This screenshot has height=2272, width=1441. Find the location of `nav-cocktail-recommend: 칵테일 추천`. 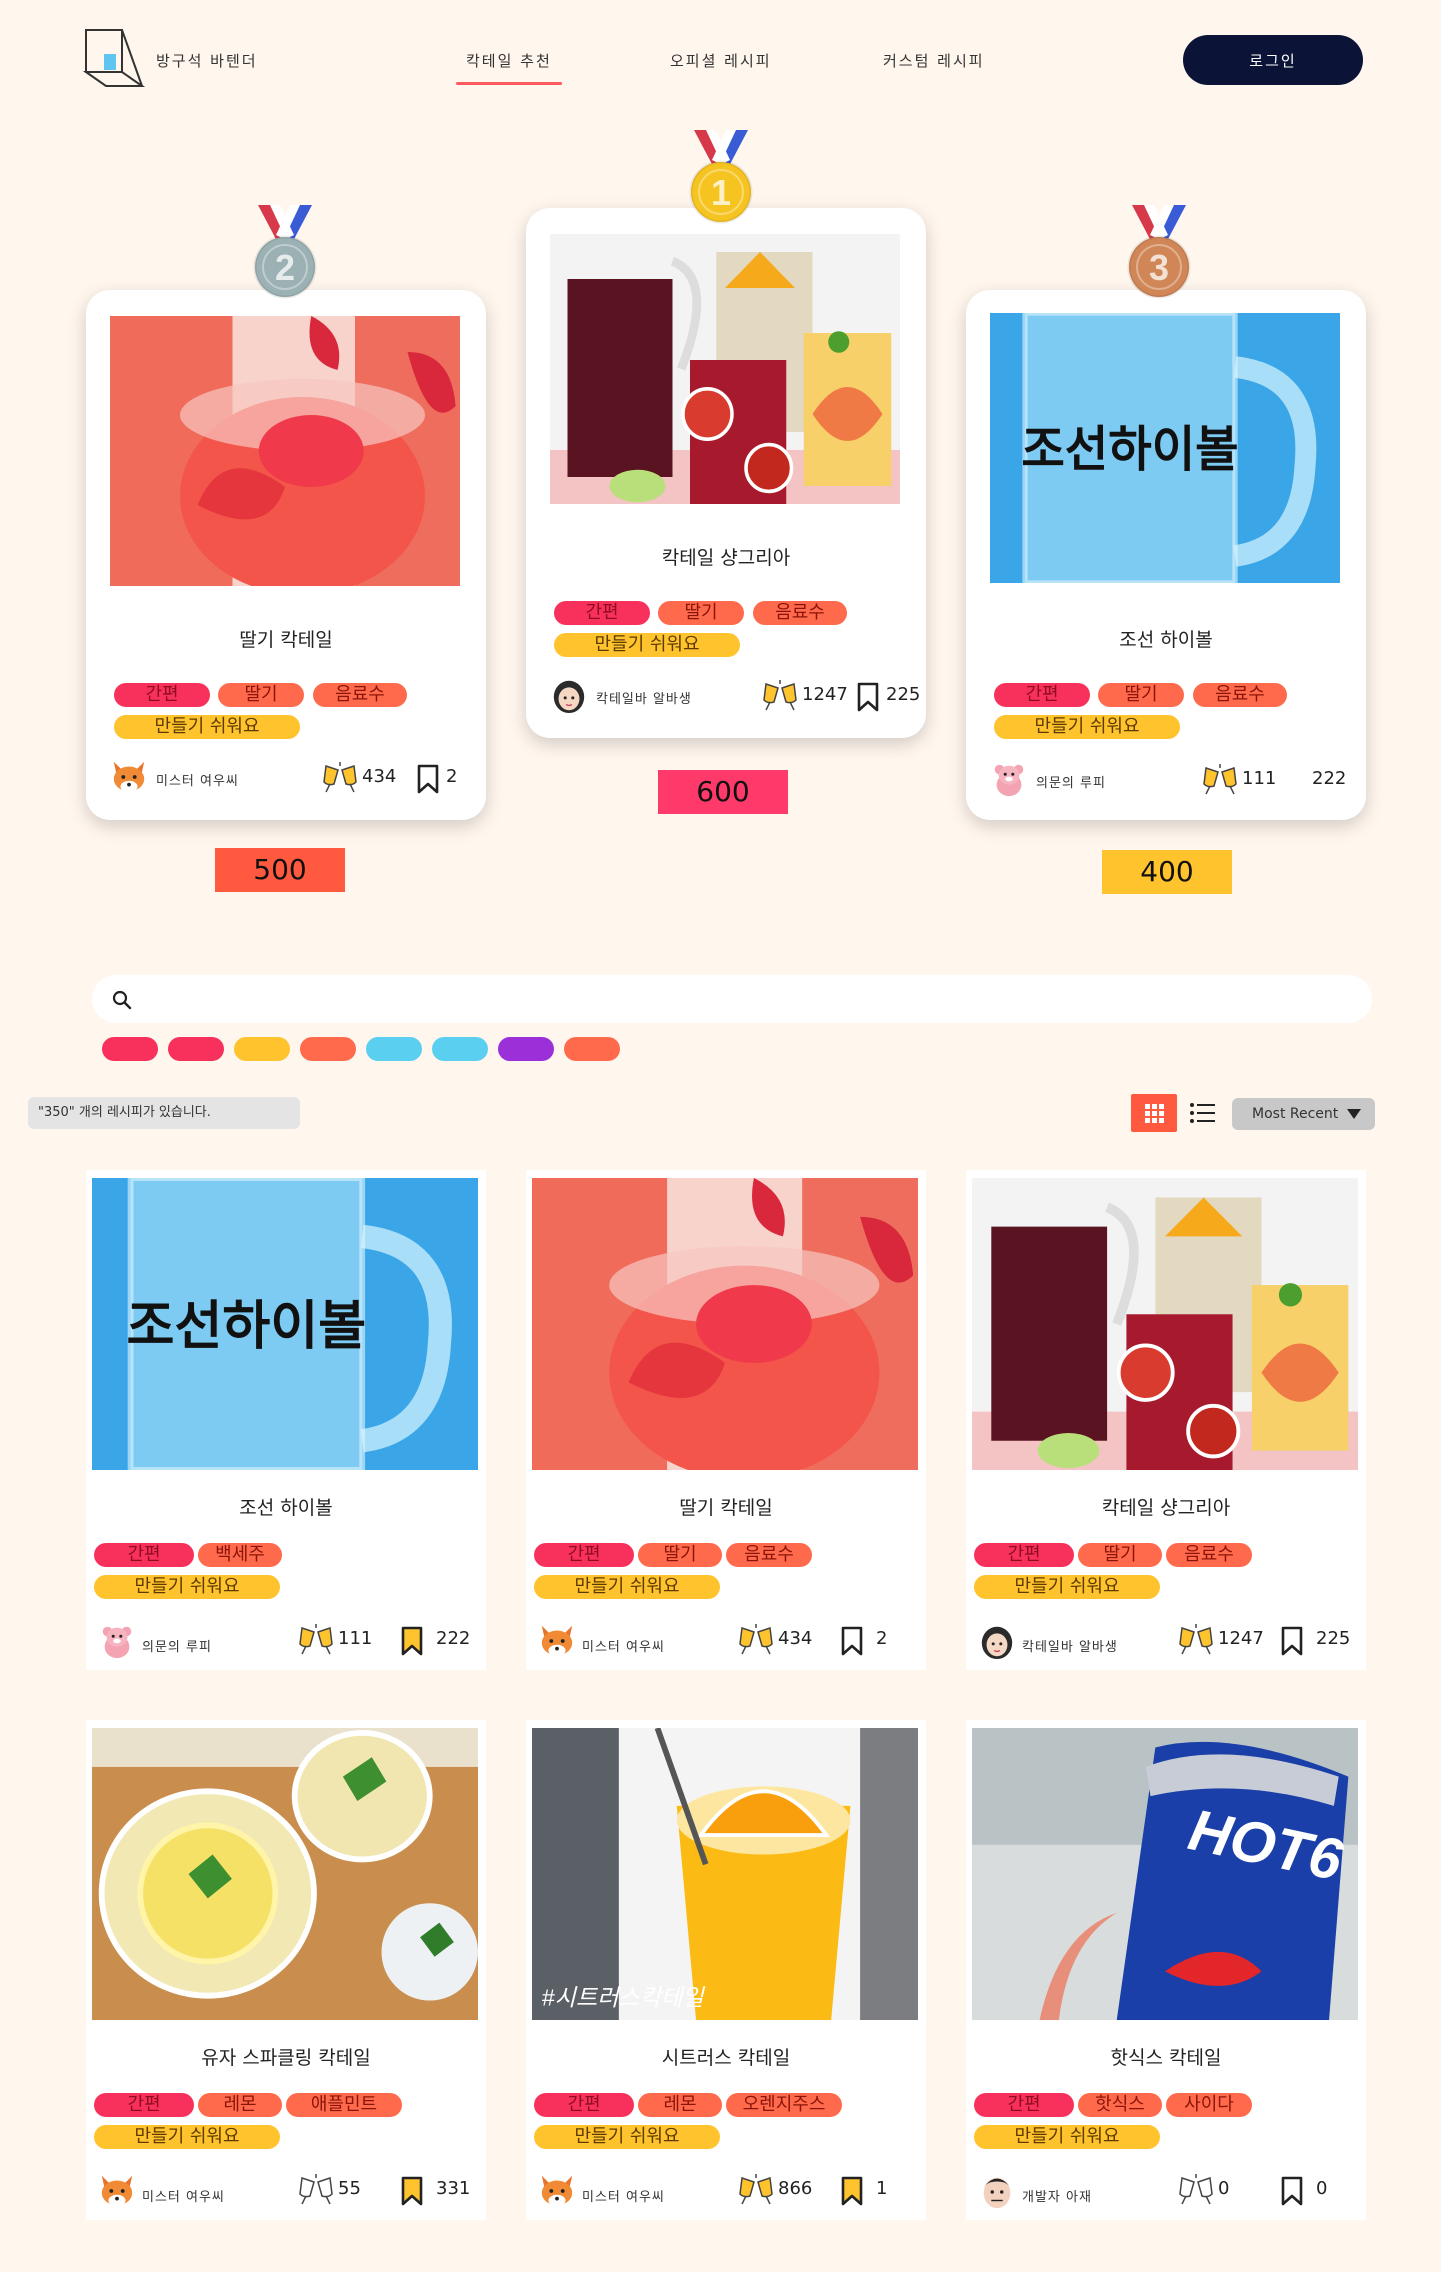

nav-cocktail-recommend: 칵테일 추천 is located at coordinates (509, 67).